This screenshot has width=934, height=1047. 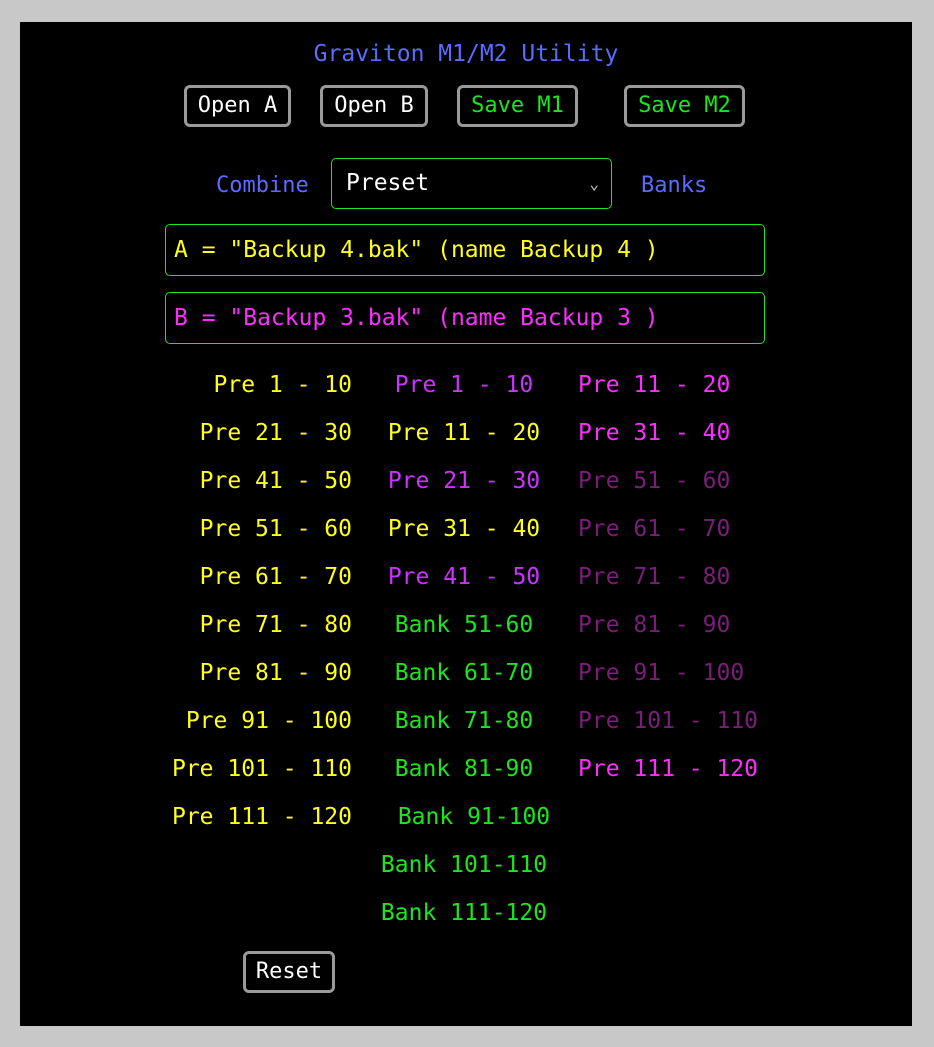 I want to click on col-a-item: Pre 61 - 70, so click(x=276, y=577).